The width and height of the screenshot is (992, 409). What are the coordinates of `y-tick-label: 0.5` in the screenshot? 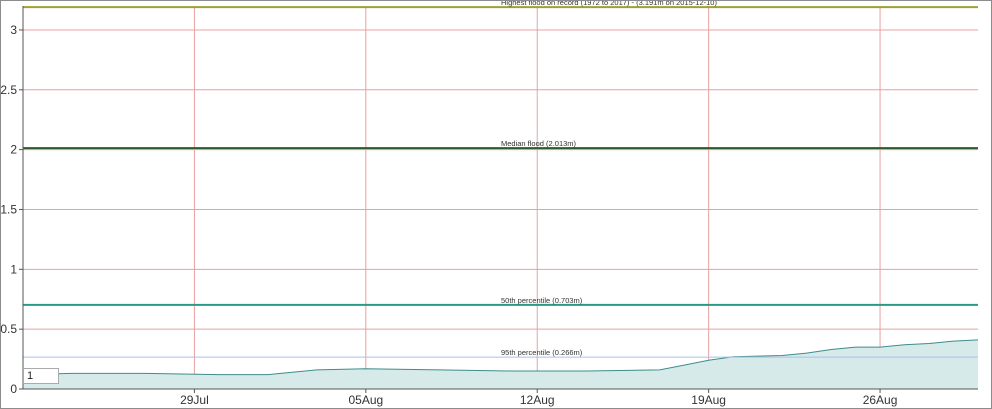 It's located at (9, 329).